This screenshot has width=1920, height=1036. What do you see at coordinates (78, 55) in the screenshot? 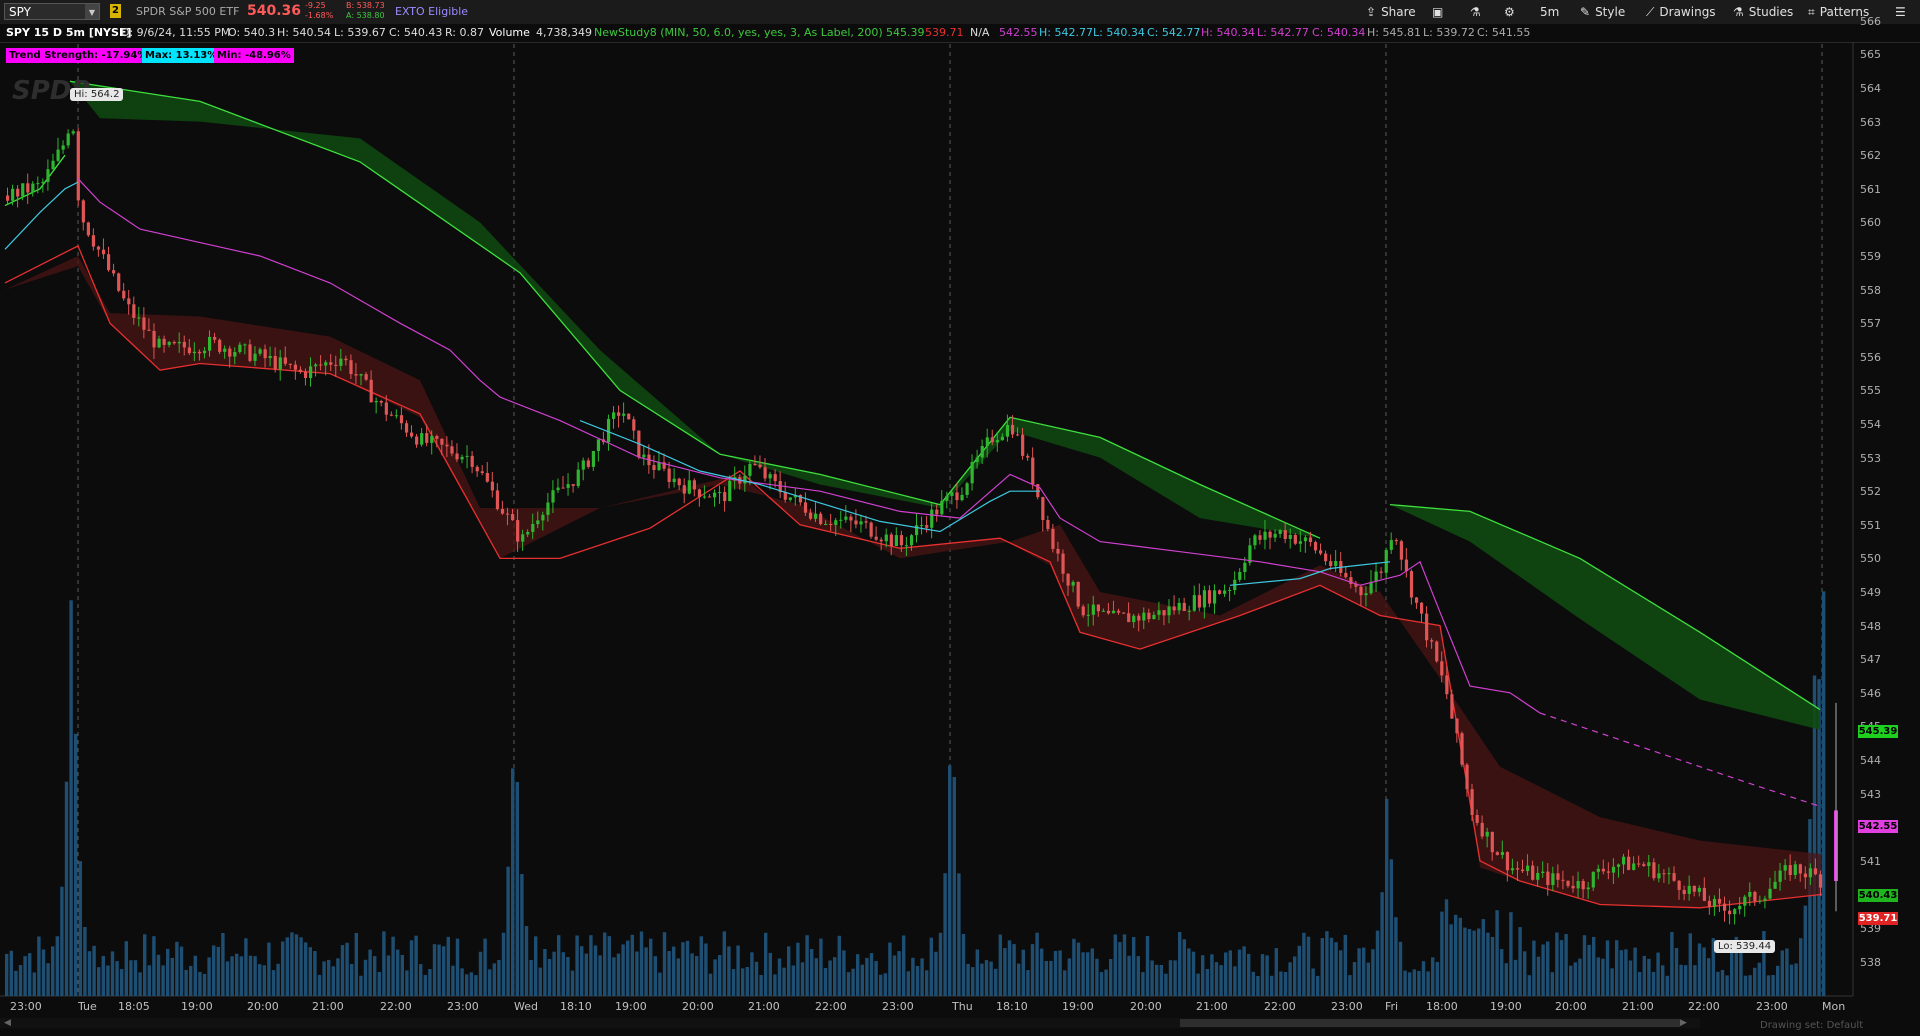
I see `trend-strength-label: Trend Strength: -17.94%` at bounding box center [78, 55].